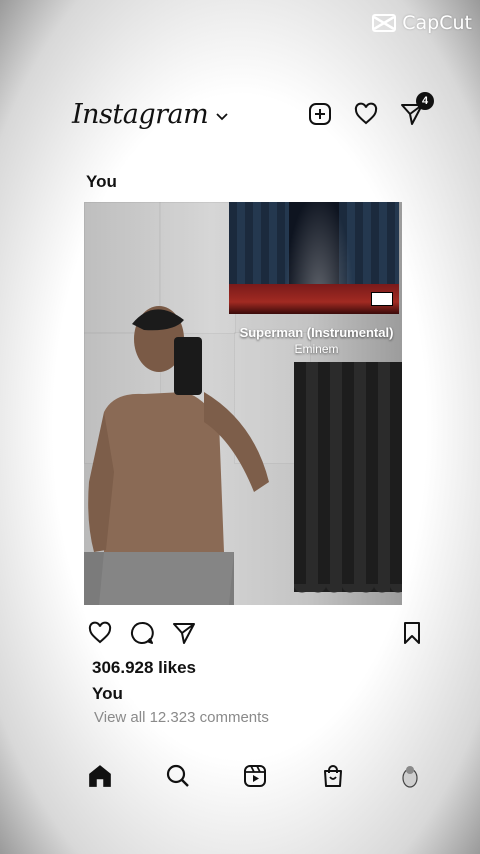  Describe the element at coordinates (184, 633) in the screenshot. I see `share-icon` at that location.